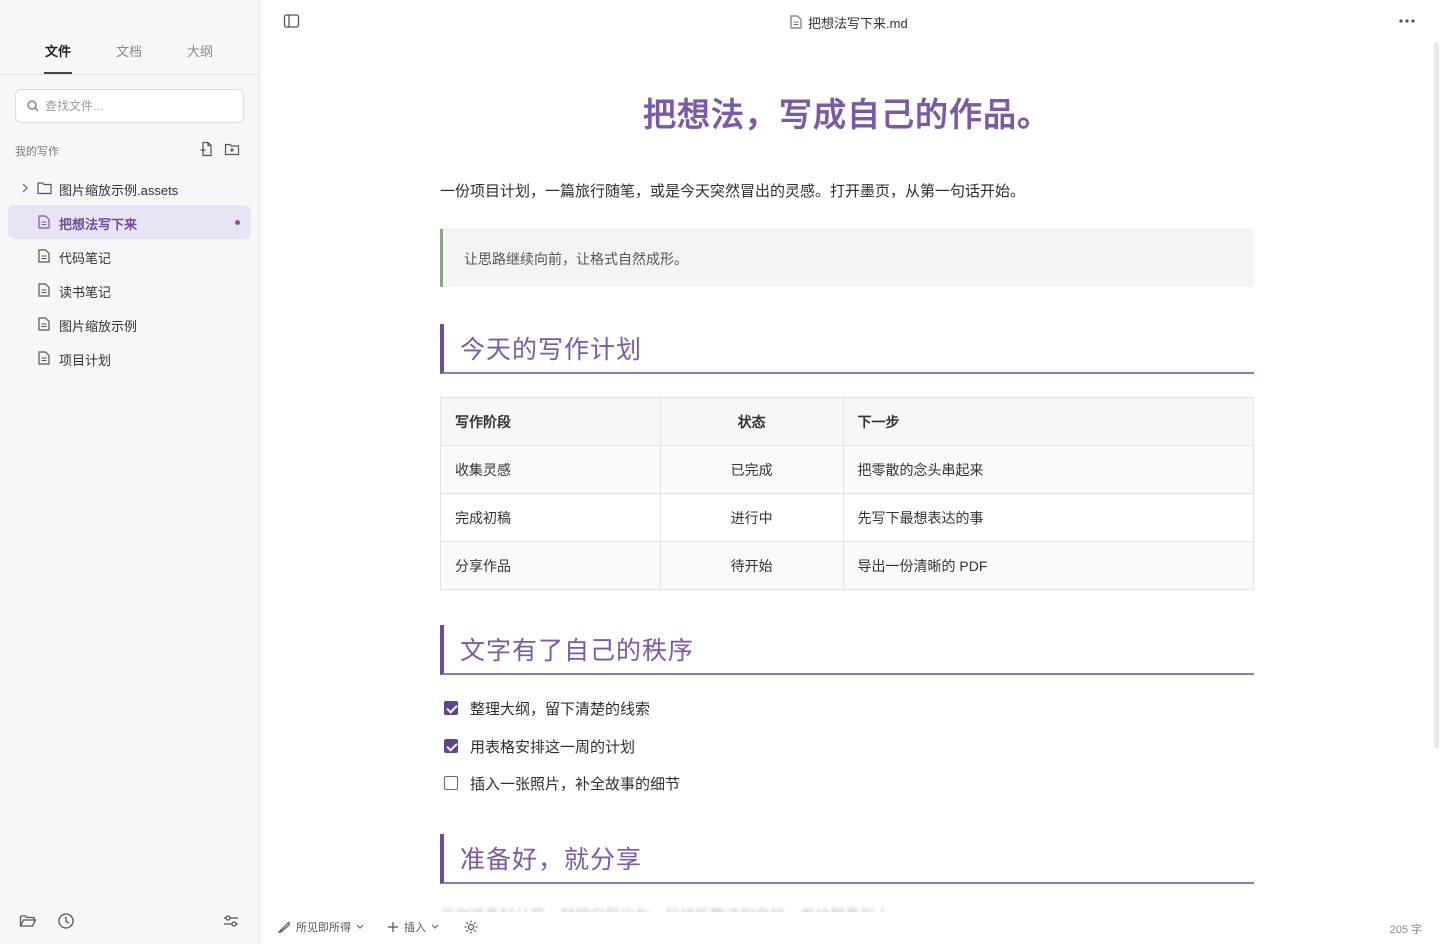 The height and width of the screenshot is (944, 1440). Describe the element at coordinates (1048, 565) in the screenshot. I see `table-cell: 导出一份清晰的 PDF` at that location.